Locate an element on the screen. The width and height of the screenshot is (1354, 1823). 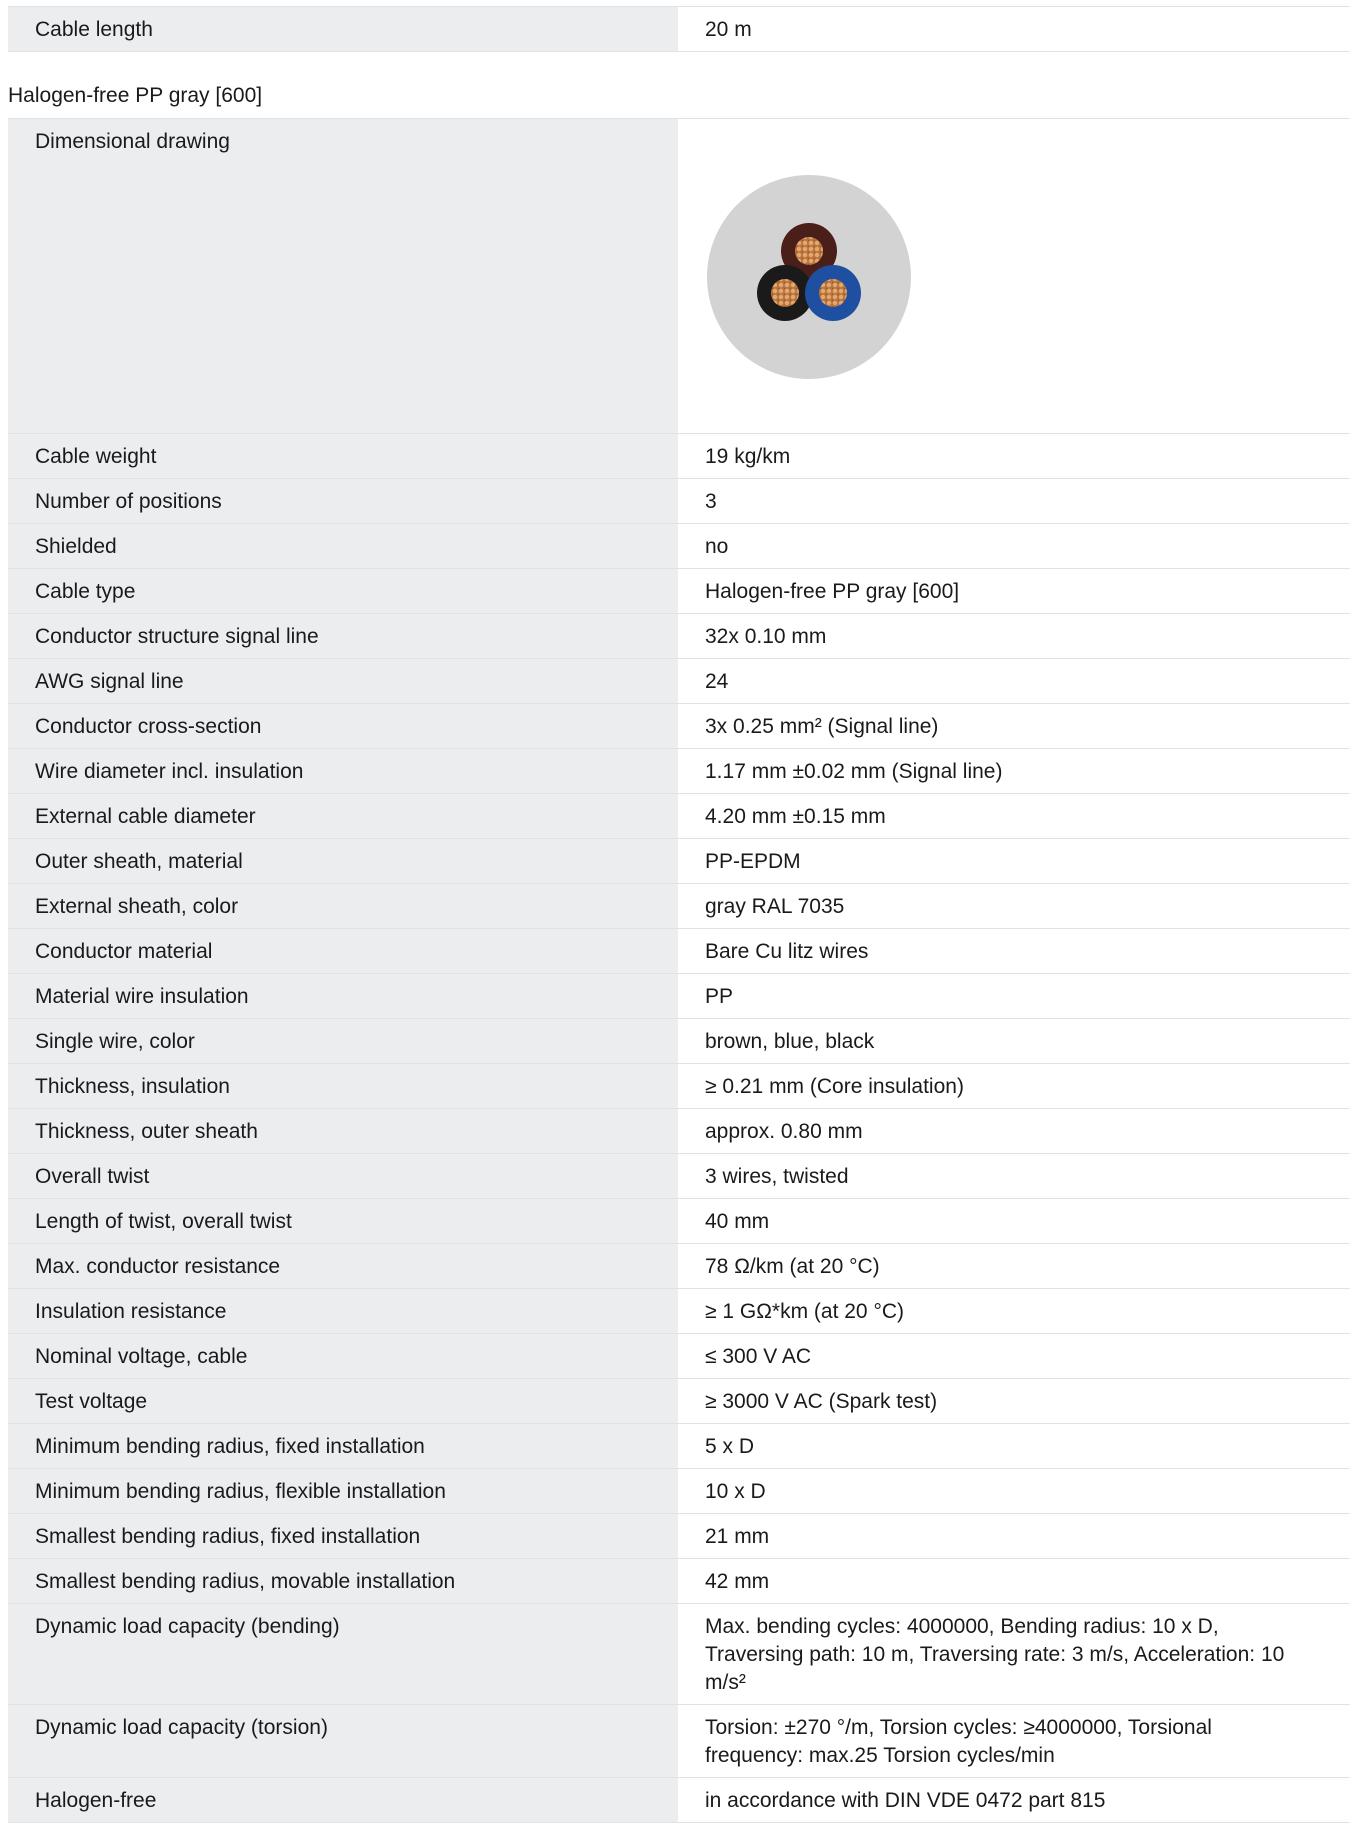
spec-label: Cable length is located at coordinates (343, 29).